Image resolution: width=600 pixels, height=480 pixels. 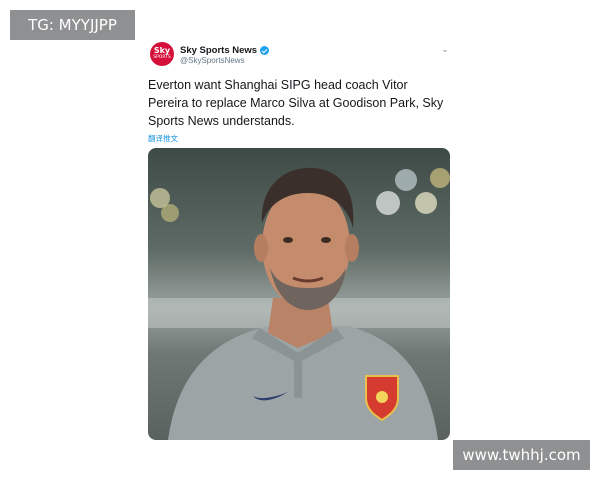 I want to click on verified-badge-icon, so click(x=265, y=50).